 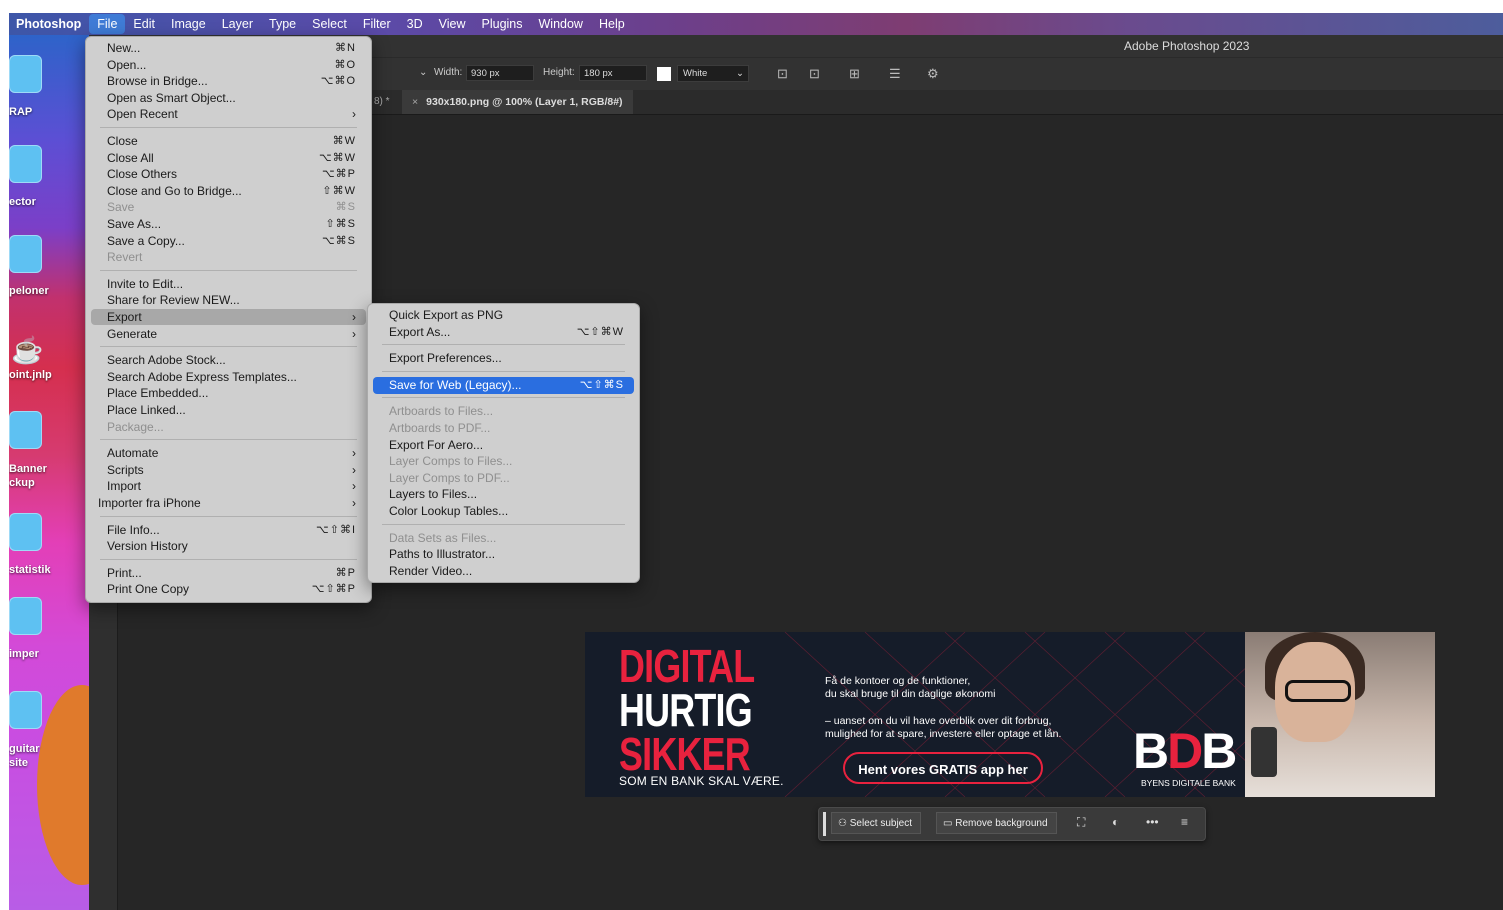 What do you see at coordinates (144, 24) in the screenshot?
I see `menu-edit: Edit` at bounding box center [144, 24].